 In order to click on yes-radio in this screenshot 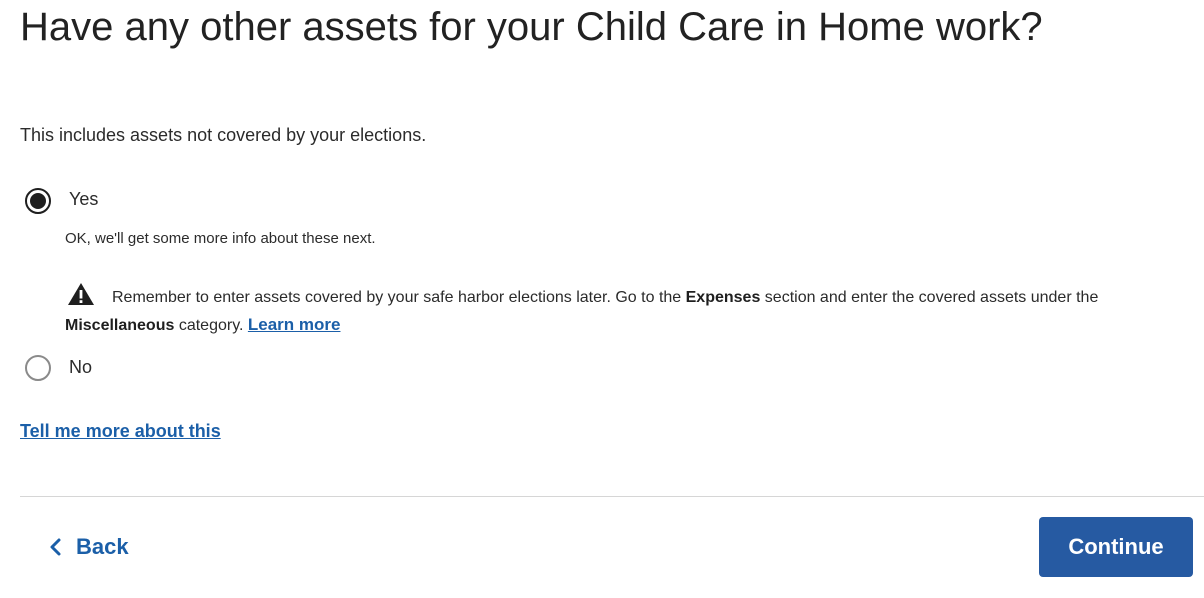, I will do `click(38, 201)`.